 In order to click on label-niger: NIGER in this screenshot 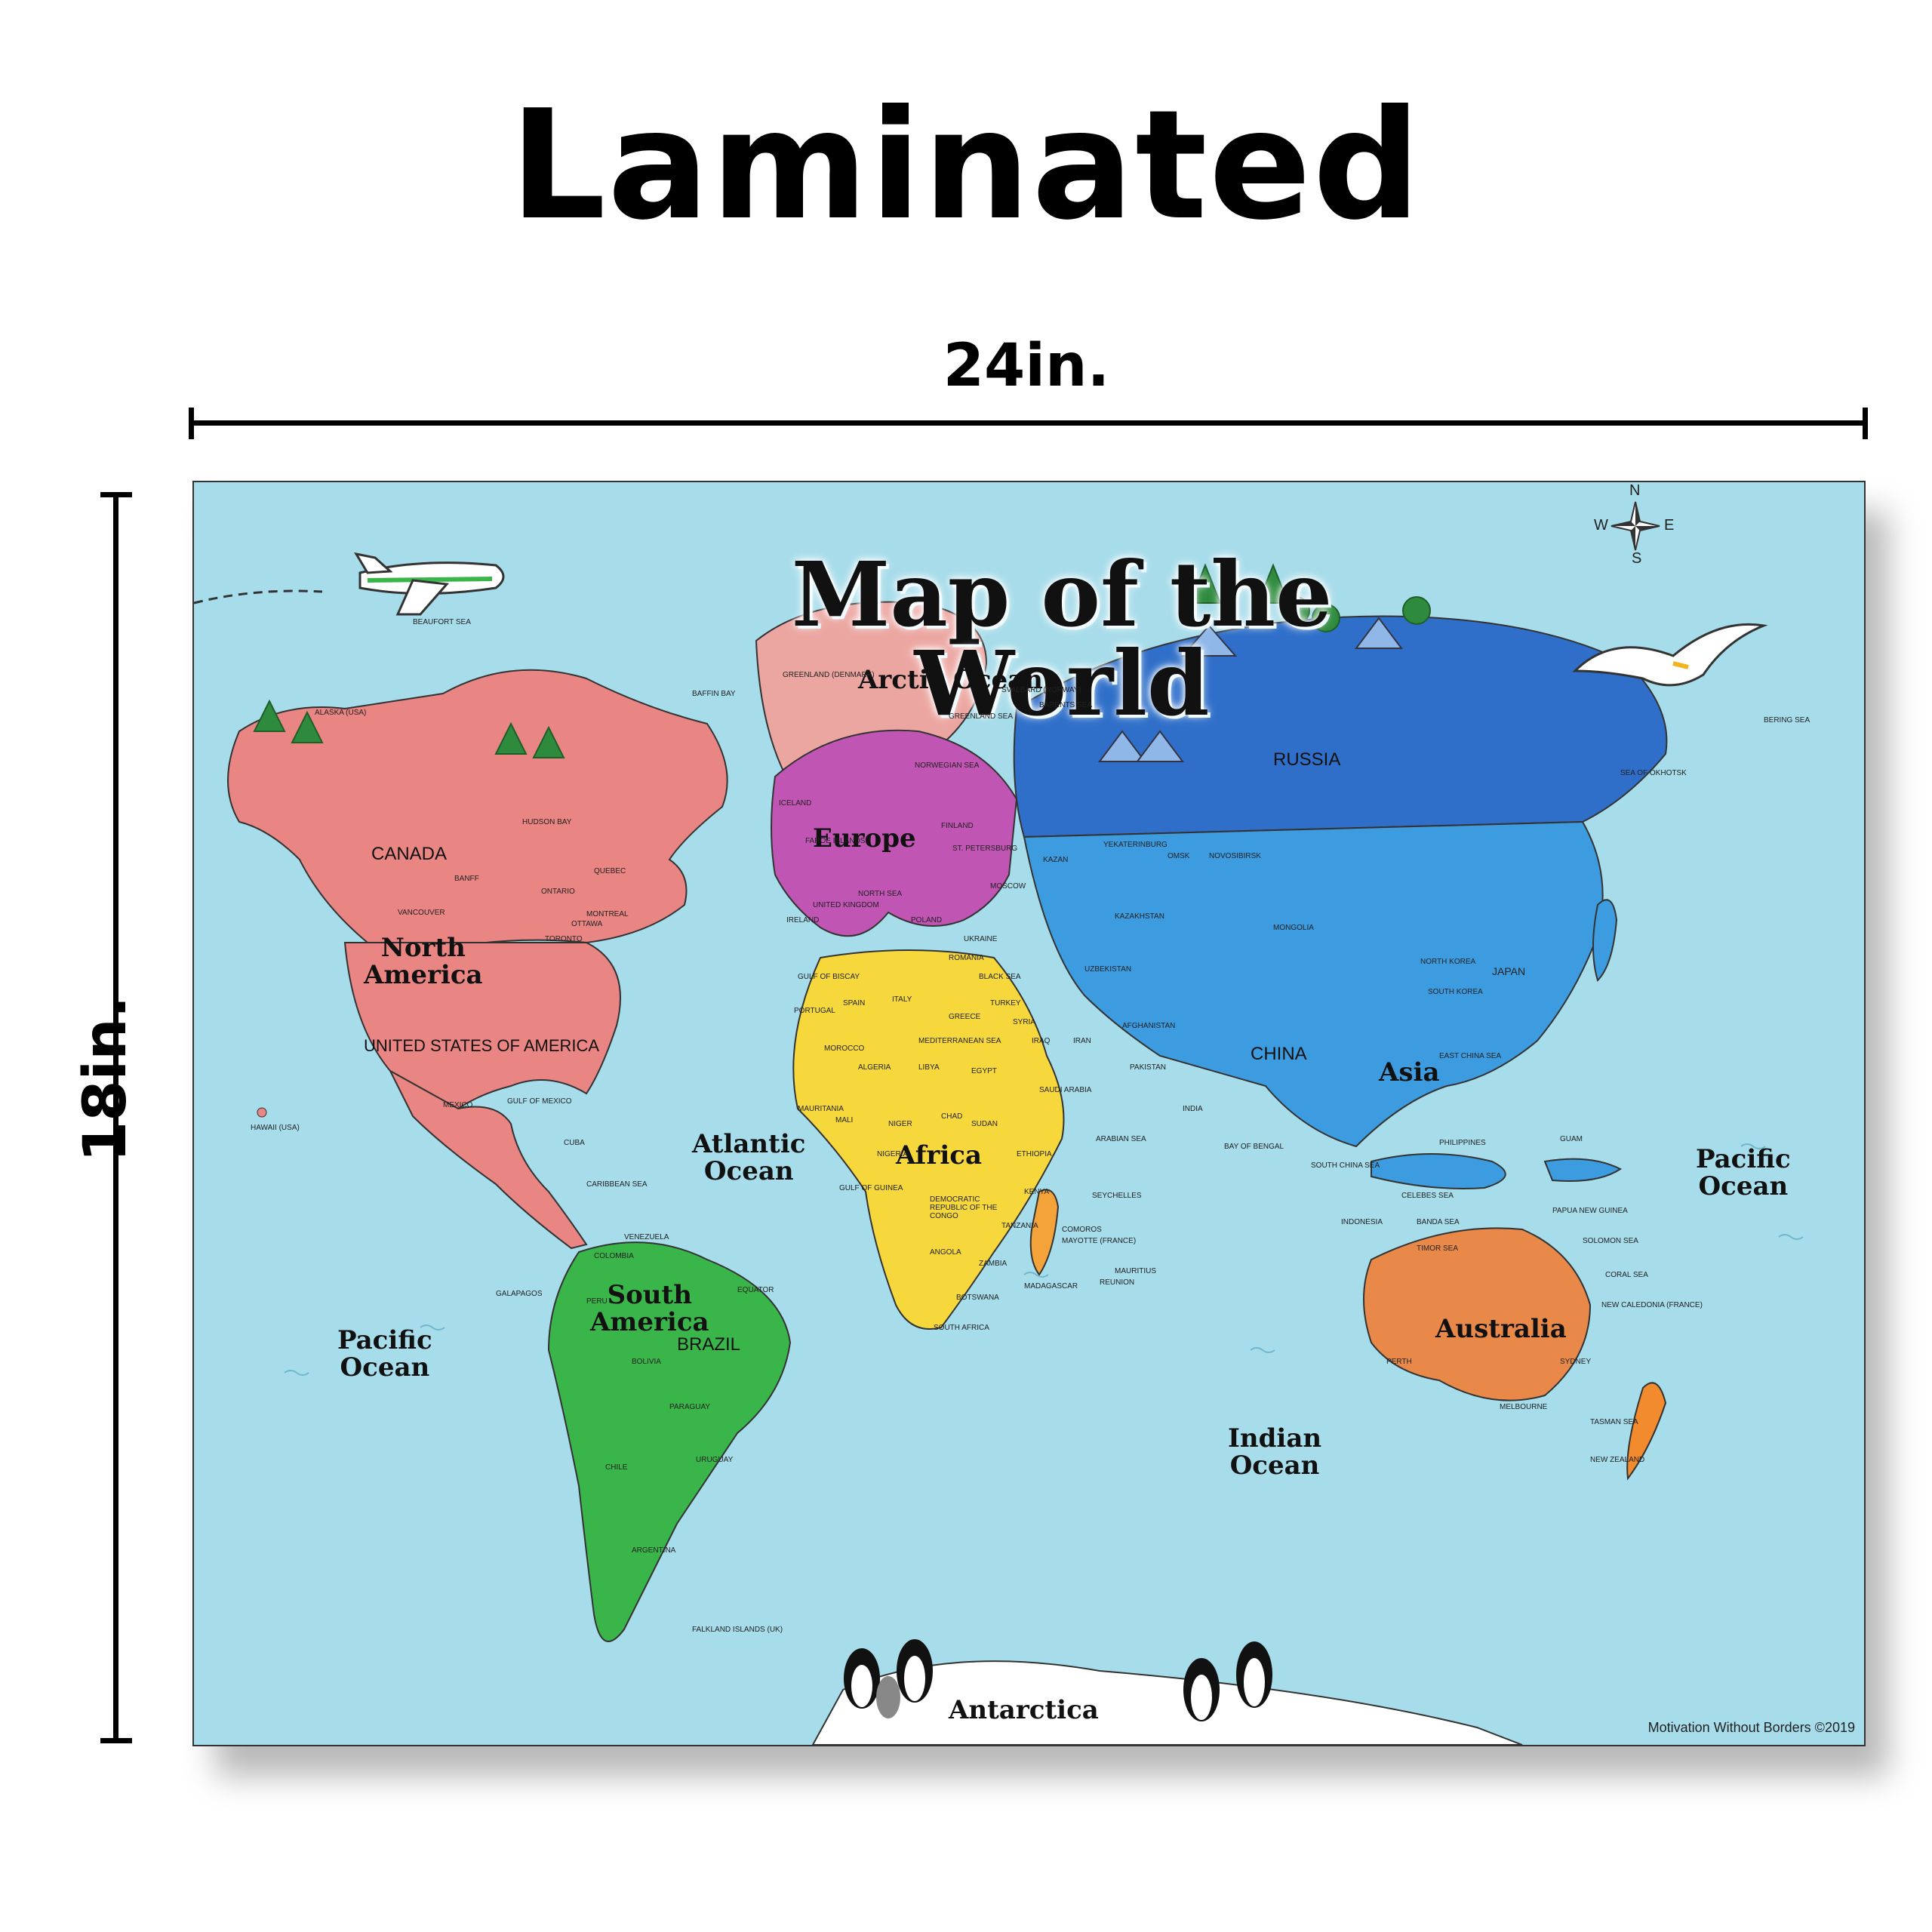, I will do `click(900, 1124)`.